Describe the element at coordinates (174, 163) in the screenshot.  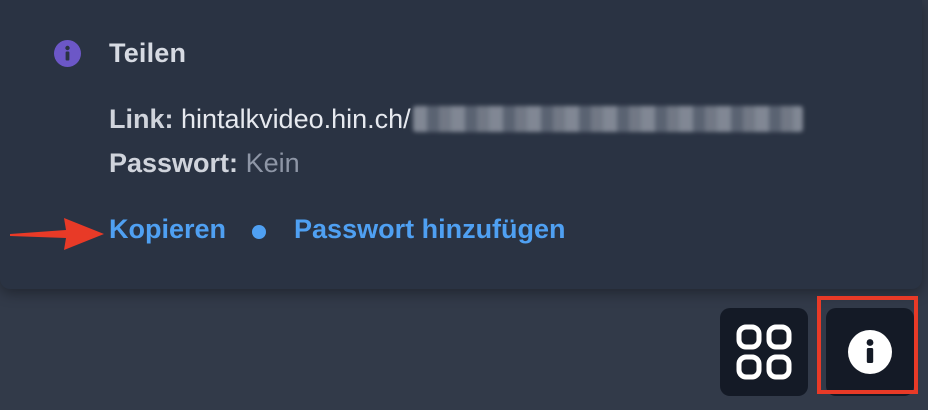
I see `password-label: Passwort:` at that location.